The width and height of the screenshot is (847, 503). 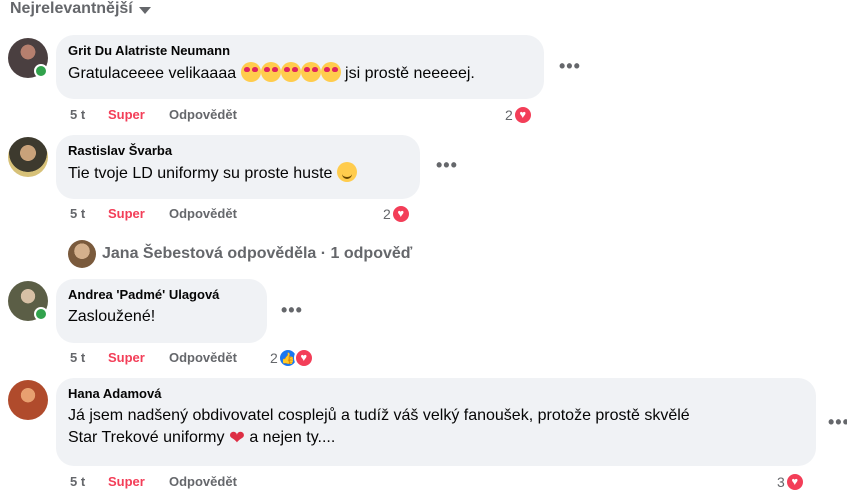 I want to click on reaction-summary: 2 👍 ♥, so click(x=292, y=358).